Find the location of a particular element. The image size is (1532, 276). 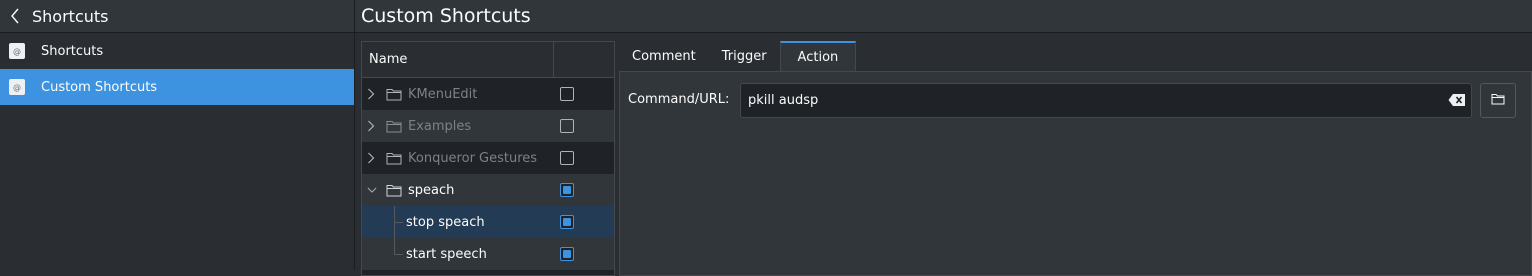

tree-header: Name is located at coordinates (488, 60).